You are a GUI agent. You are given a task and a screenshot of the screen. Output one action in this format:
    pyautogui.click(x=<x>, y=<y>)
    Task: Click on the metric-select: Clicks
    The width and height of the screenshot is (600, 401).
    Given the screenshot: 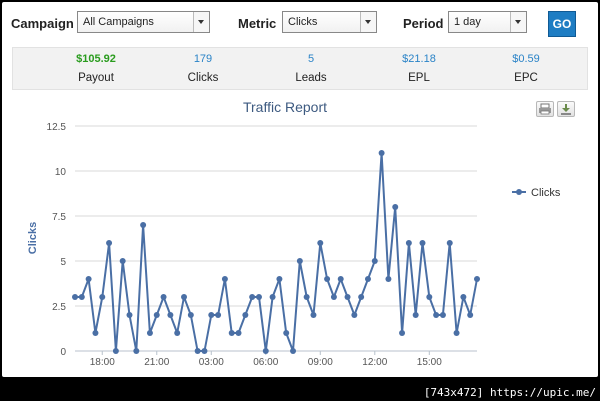 What is the action you would take?
    pyautogui.click(x=329, y=22)
    